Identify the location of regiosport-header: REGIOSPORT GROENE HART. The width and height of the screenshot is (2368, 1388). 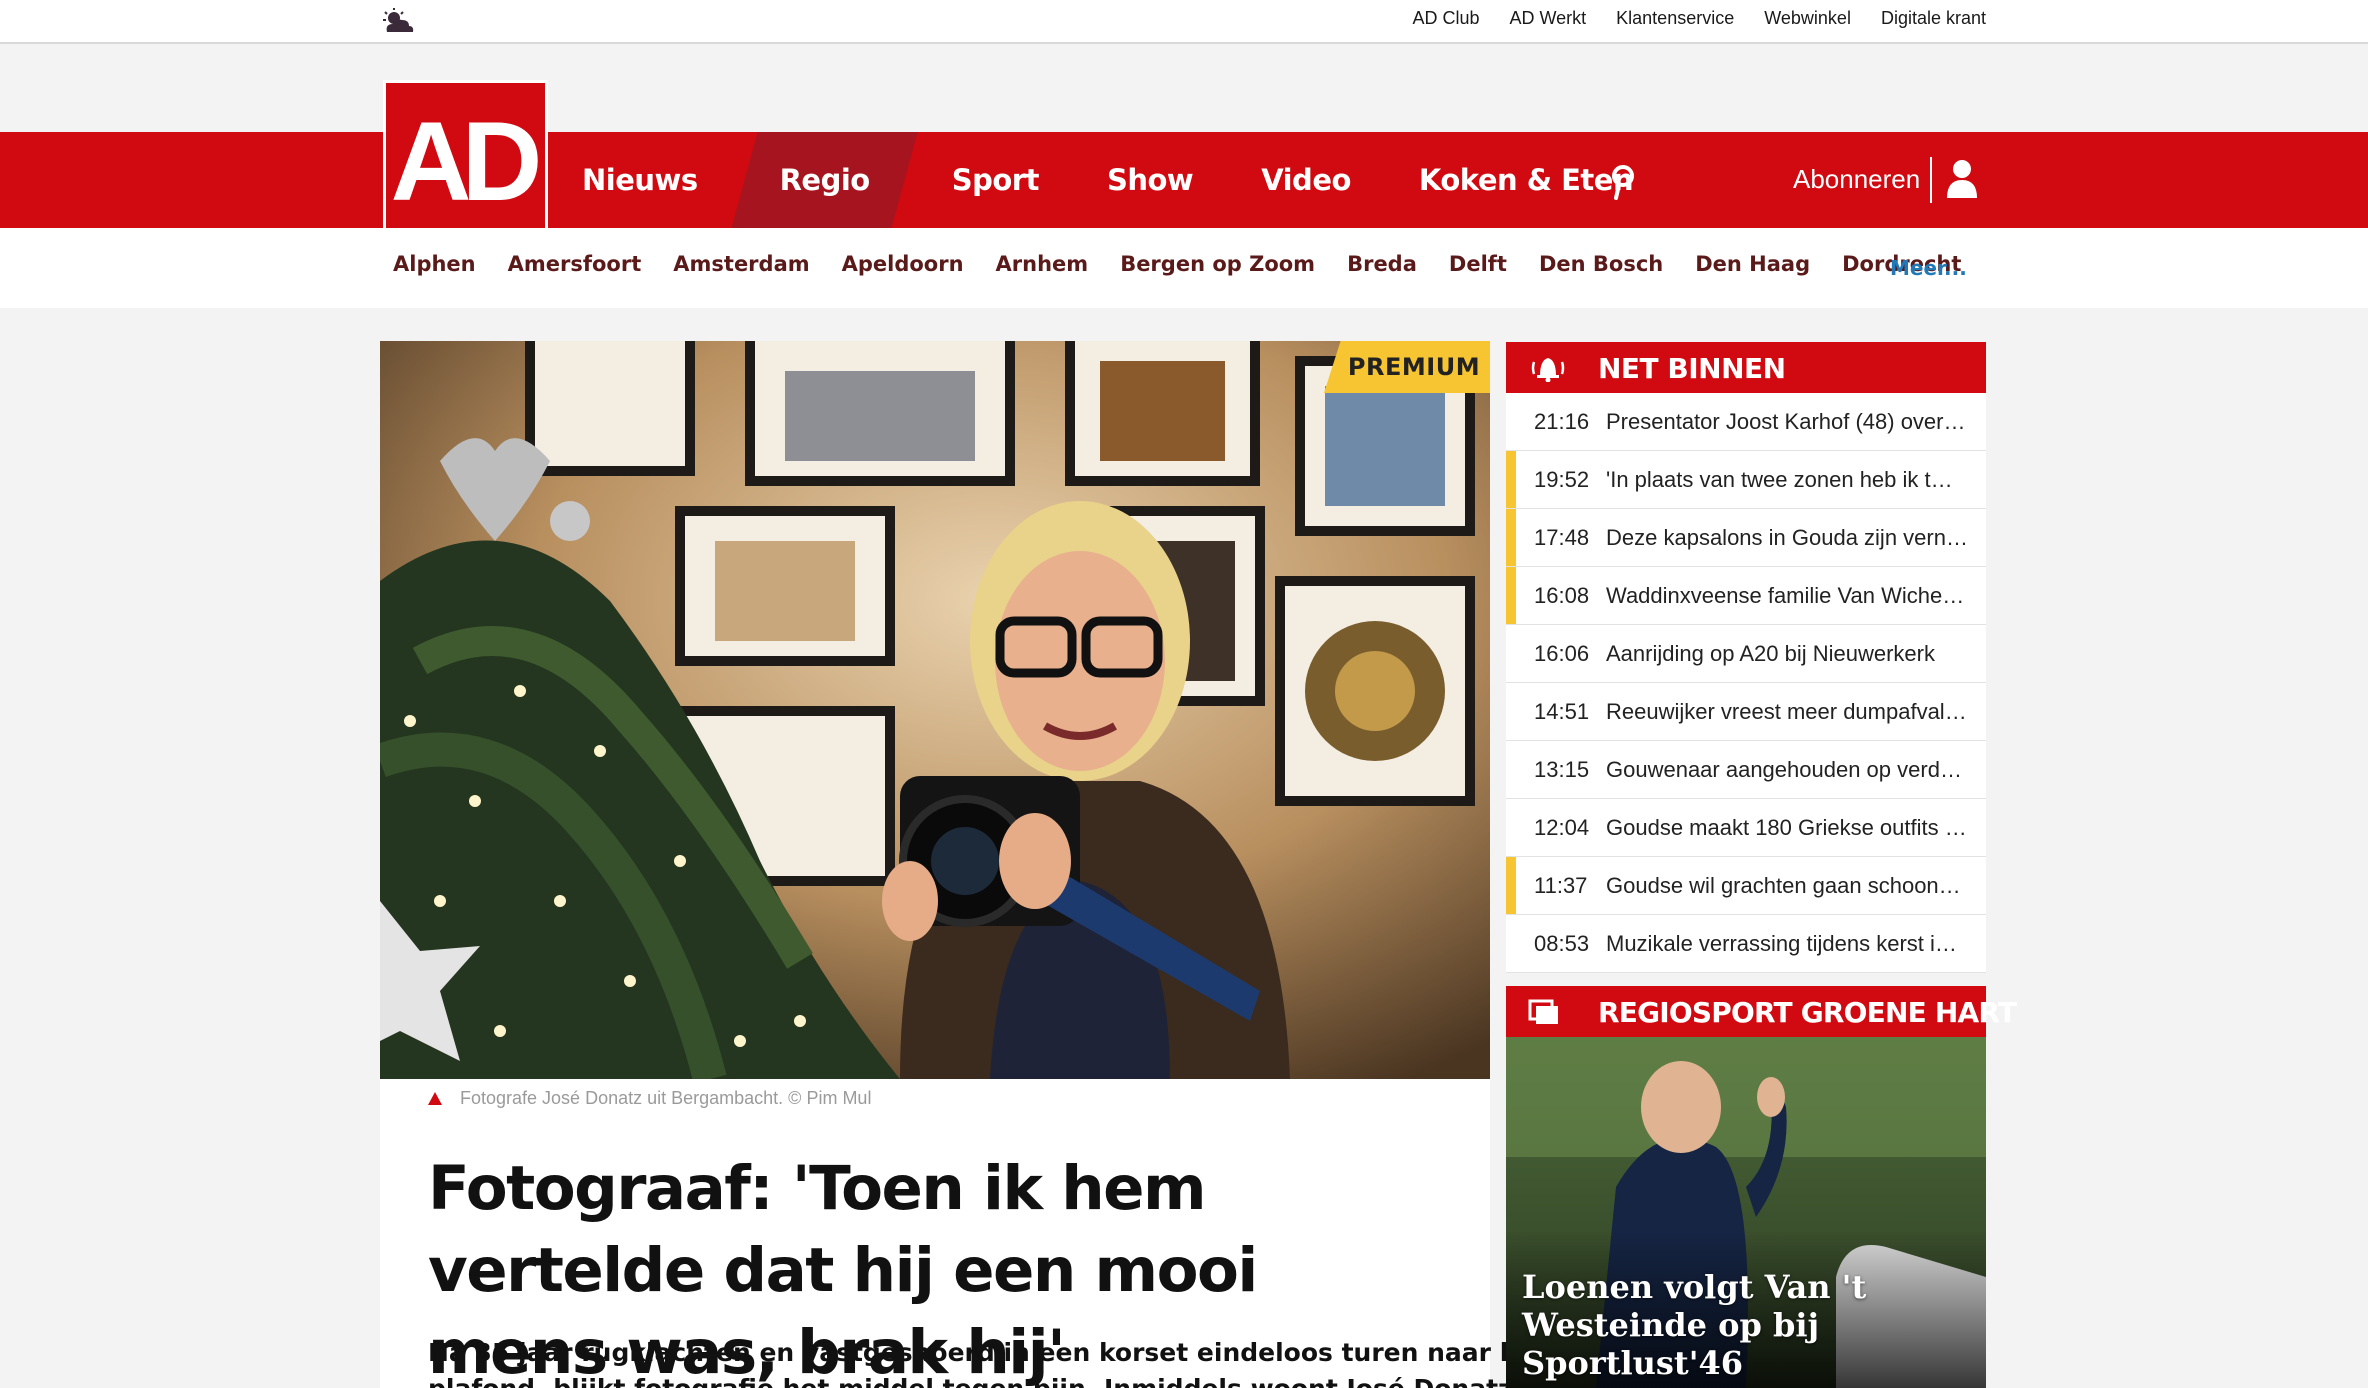
(1761, 1011).